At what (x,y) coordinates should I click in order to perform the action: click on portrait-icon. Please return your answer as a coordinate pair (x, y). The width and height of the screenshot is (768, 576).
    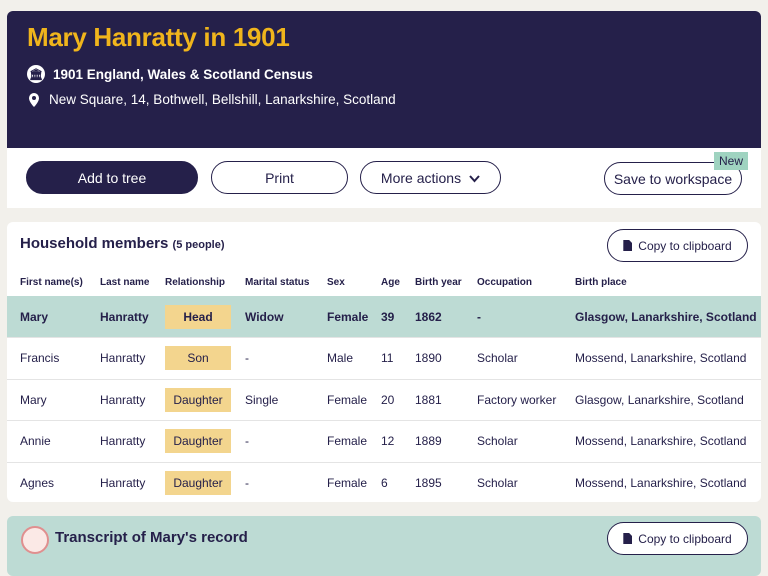
    Looking at the image, I should click on (35, 540).